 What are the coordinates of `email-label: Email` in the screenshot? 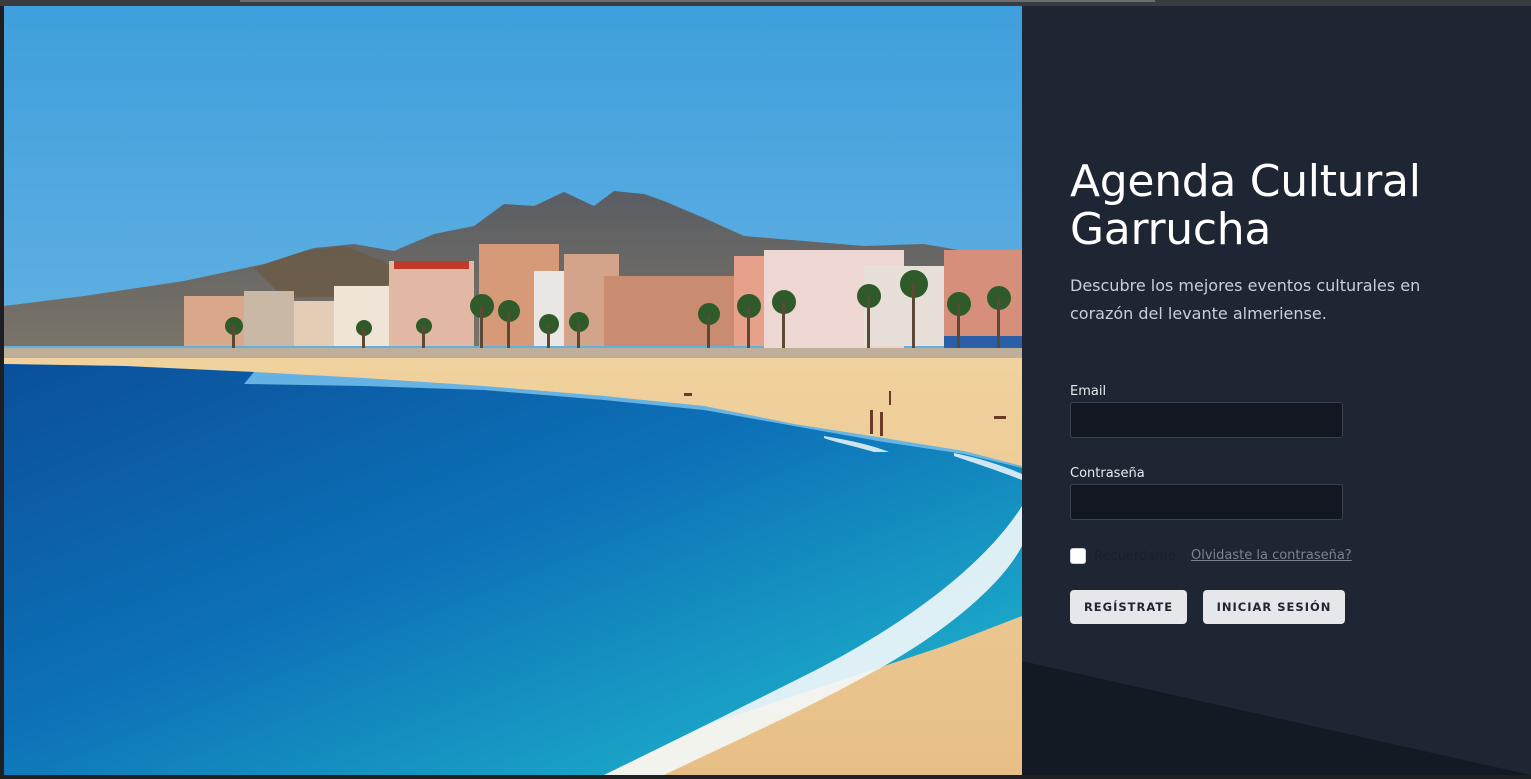 It's located at (1088, 391).